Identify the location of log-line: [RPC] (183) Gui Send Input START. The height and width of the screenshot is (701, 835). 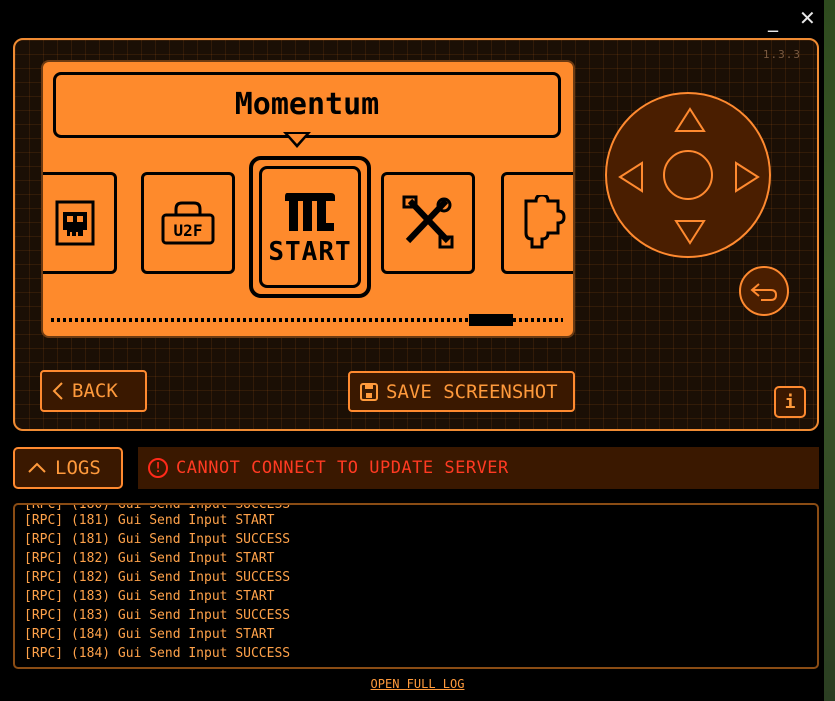
(149, 596).